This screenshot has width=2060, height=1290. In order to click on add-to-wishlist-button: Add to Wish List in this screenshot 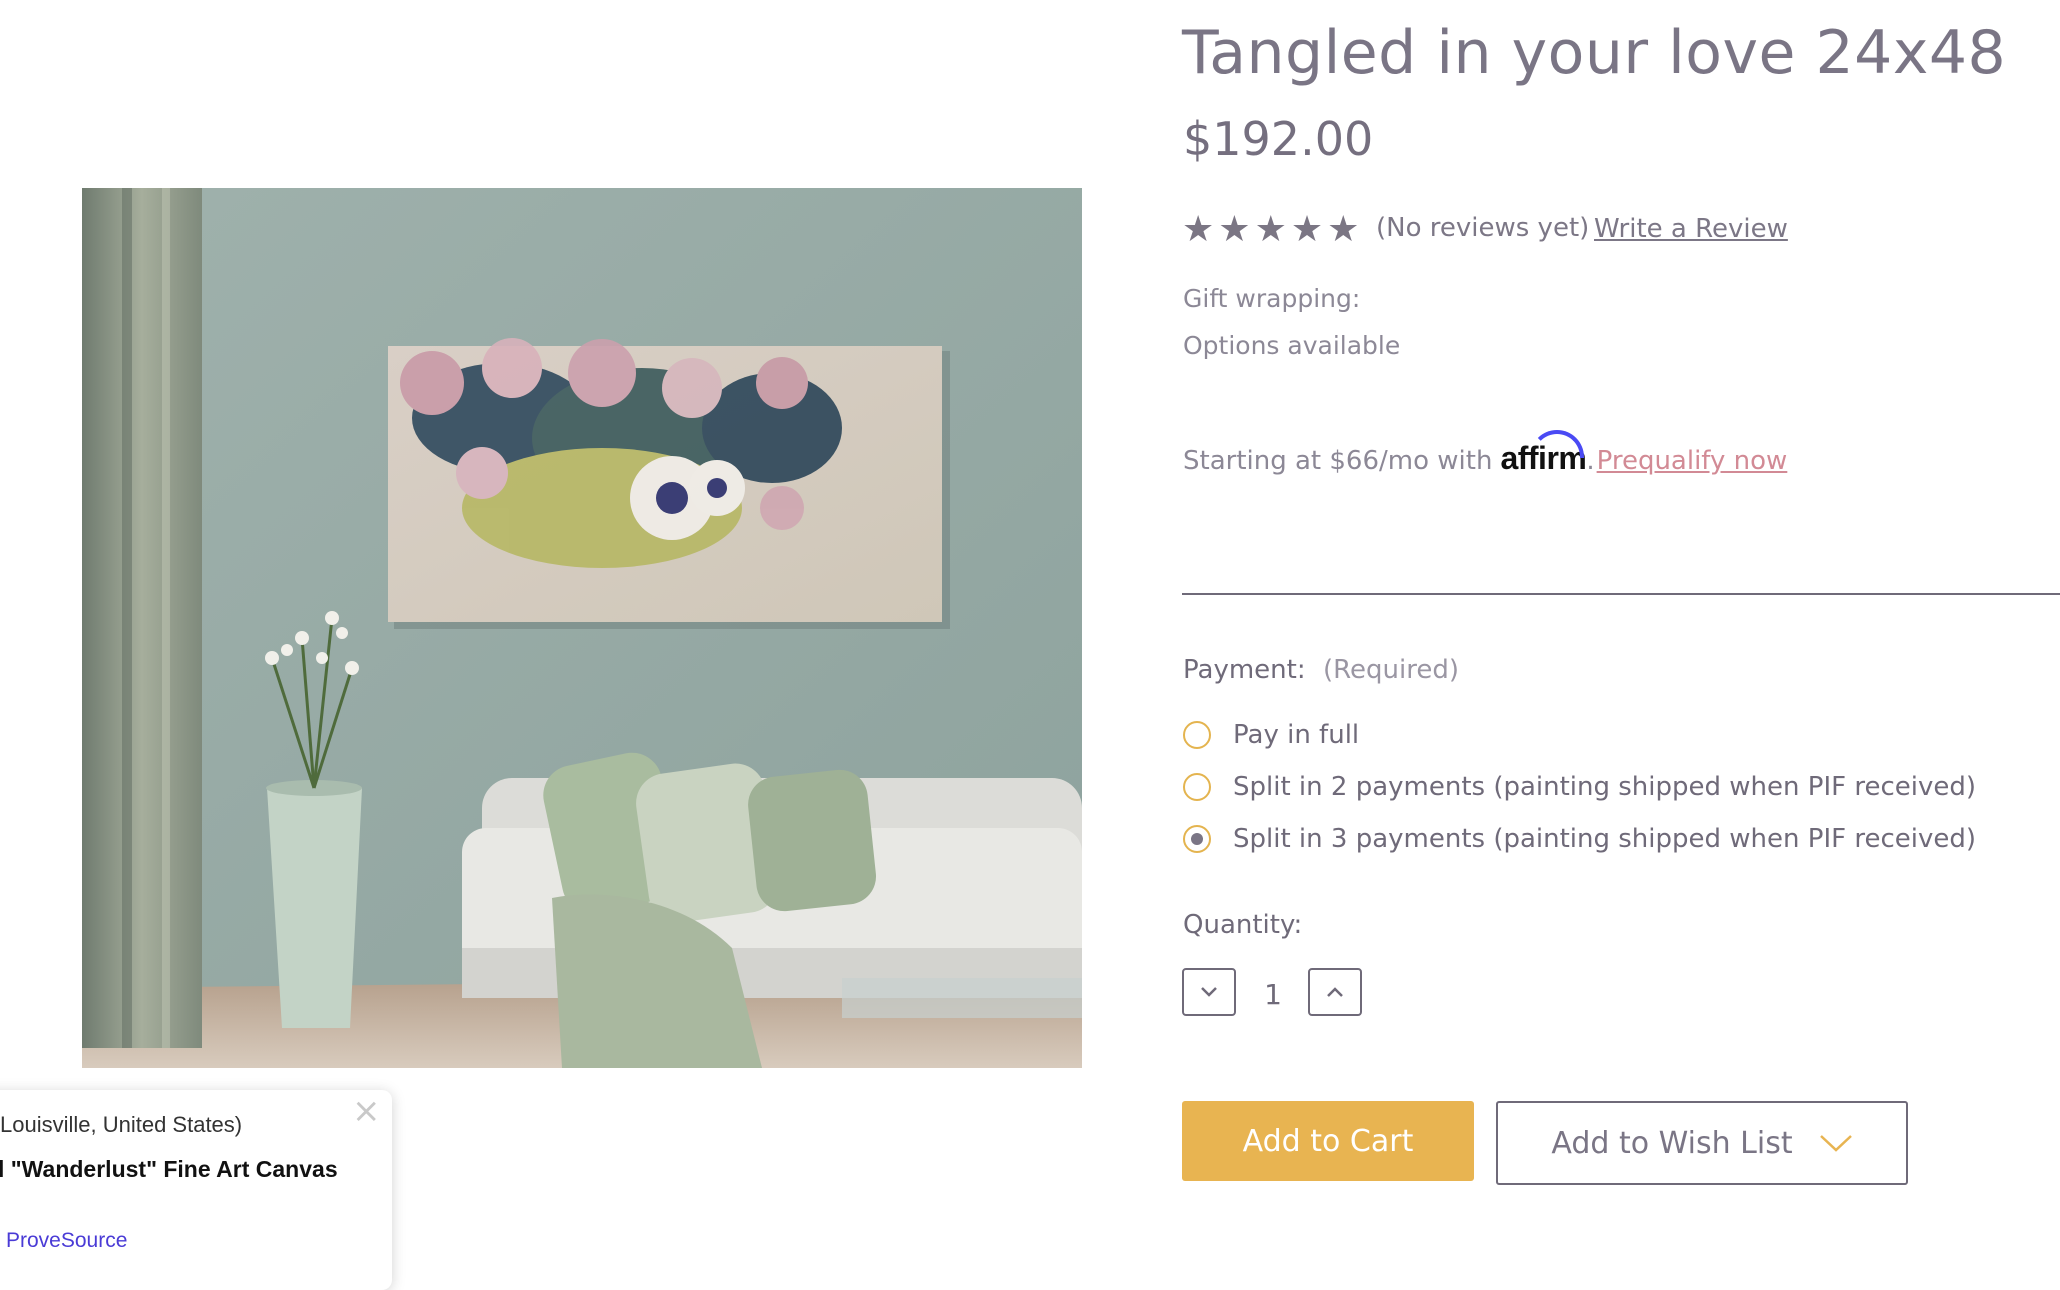, I will do `click(1702, 1143)`.